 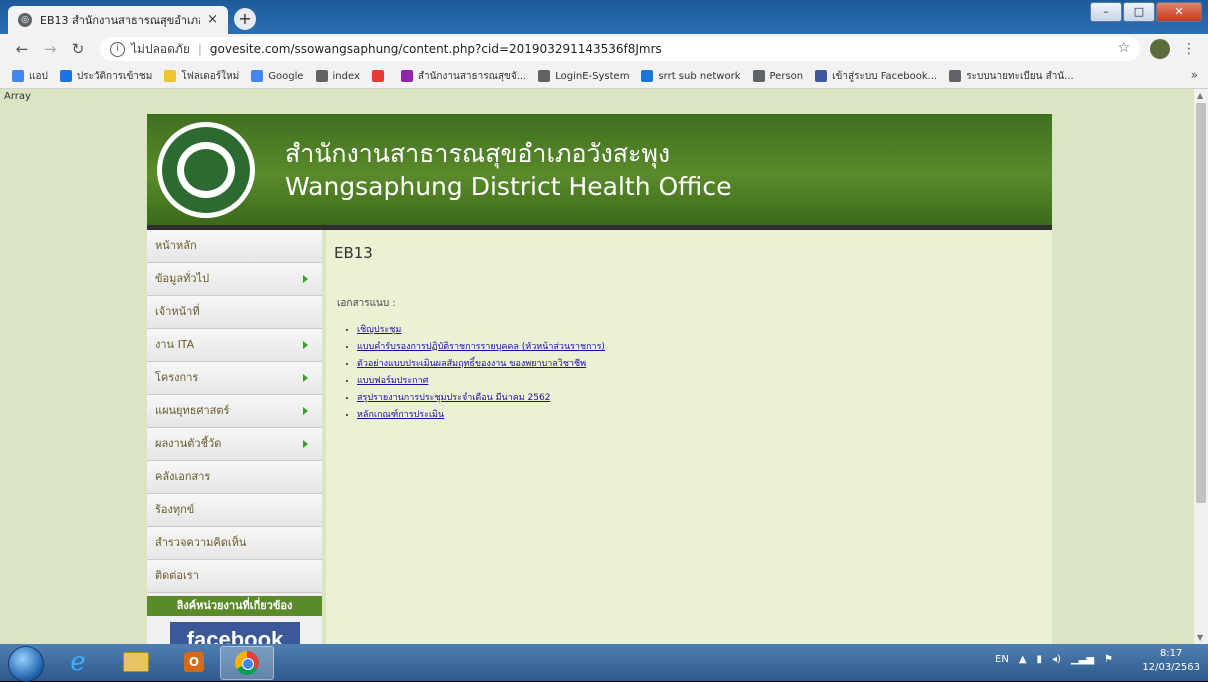 What do you see at coordinates (1200, 637) in the screenshot?
I see `scroll-down-icon: ▼` at bounding box center [1200, 637].